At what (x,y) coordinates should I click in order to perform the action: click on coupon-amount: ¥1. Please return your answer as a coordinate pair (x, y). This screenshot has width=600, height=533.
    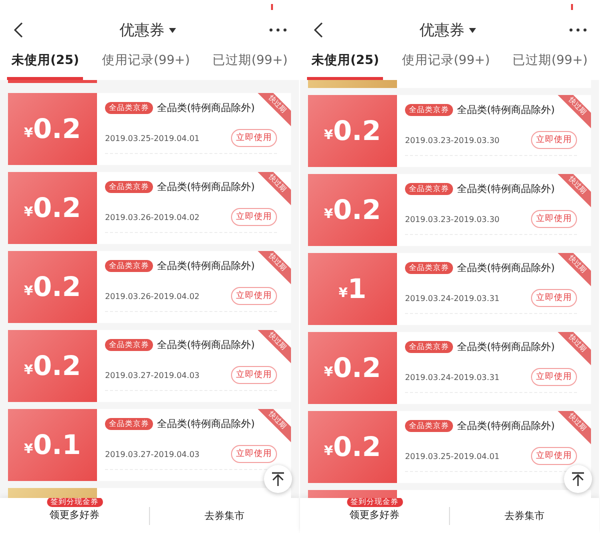
    Looking at the image, I should click on (352, 289).